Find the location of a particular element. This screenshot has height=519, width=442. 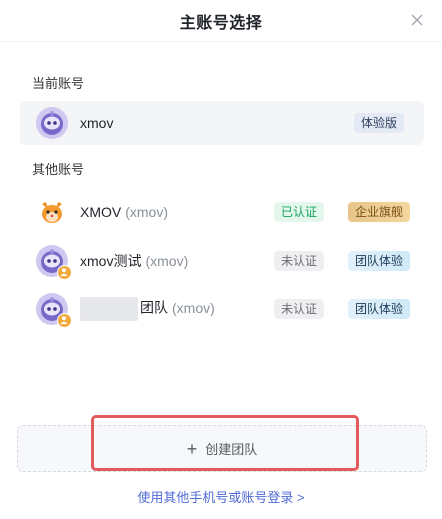

fox-mascot-avatar-icon is located at coordinates (52, 212).